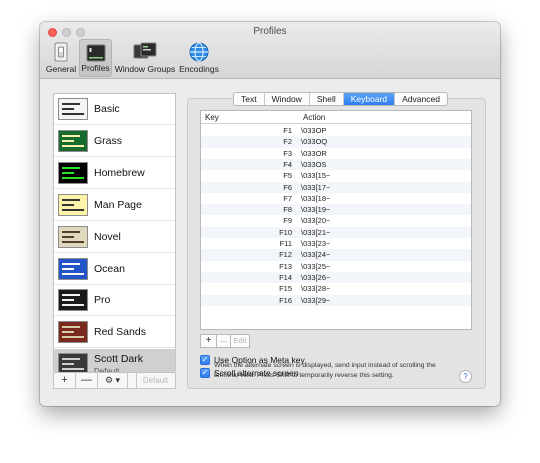 Image resolution: width=540 pixels, height=463 pixels. What do you see at coordinates (285, 277) in the screenshot?
I see `key-cell: F14` at bounding box center [285, 277].